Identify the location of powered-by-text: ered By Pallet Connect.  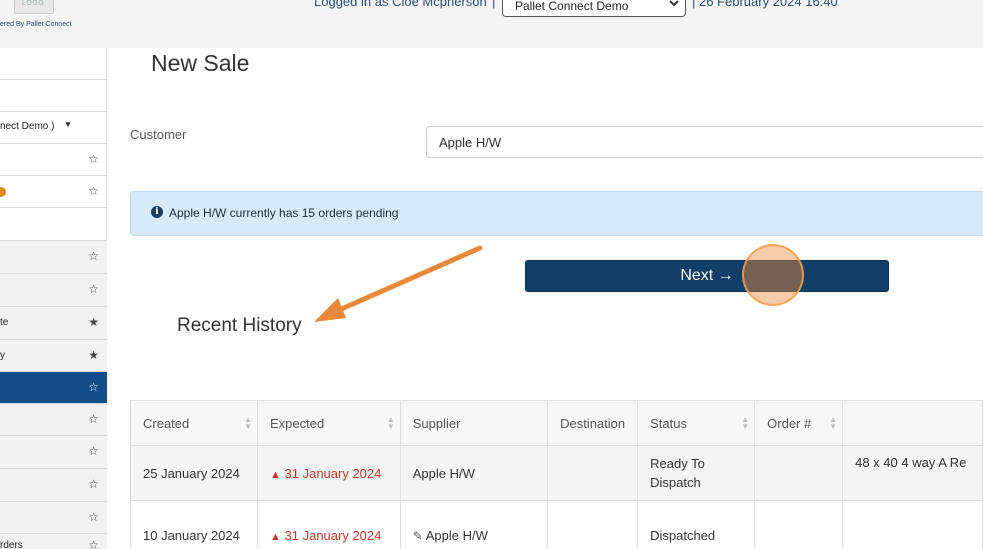
(36, 24).